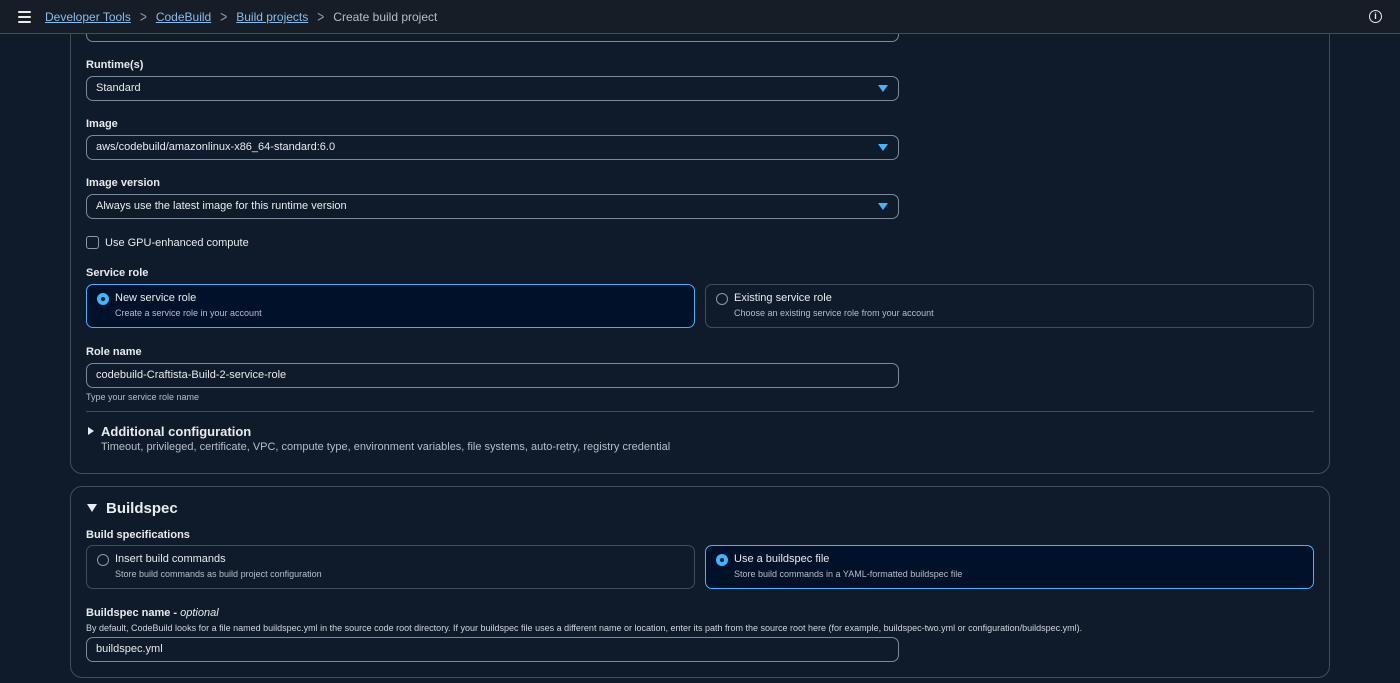  I want to click on buildspec-name-input: buildspec.yml, so click(492, 649).